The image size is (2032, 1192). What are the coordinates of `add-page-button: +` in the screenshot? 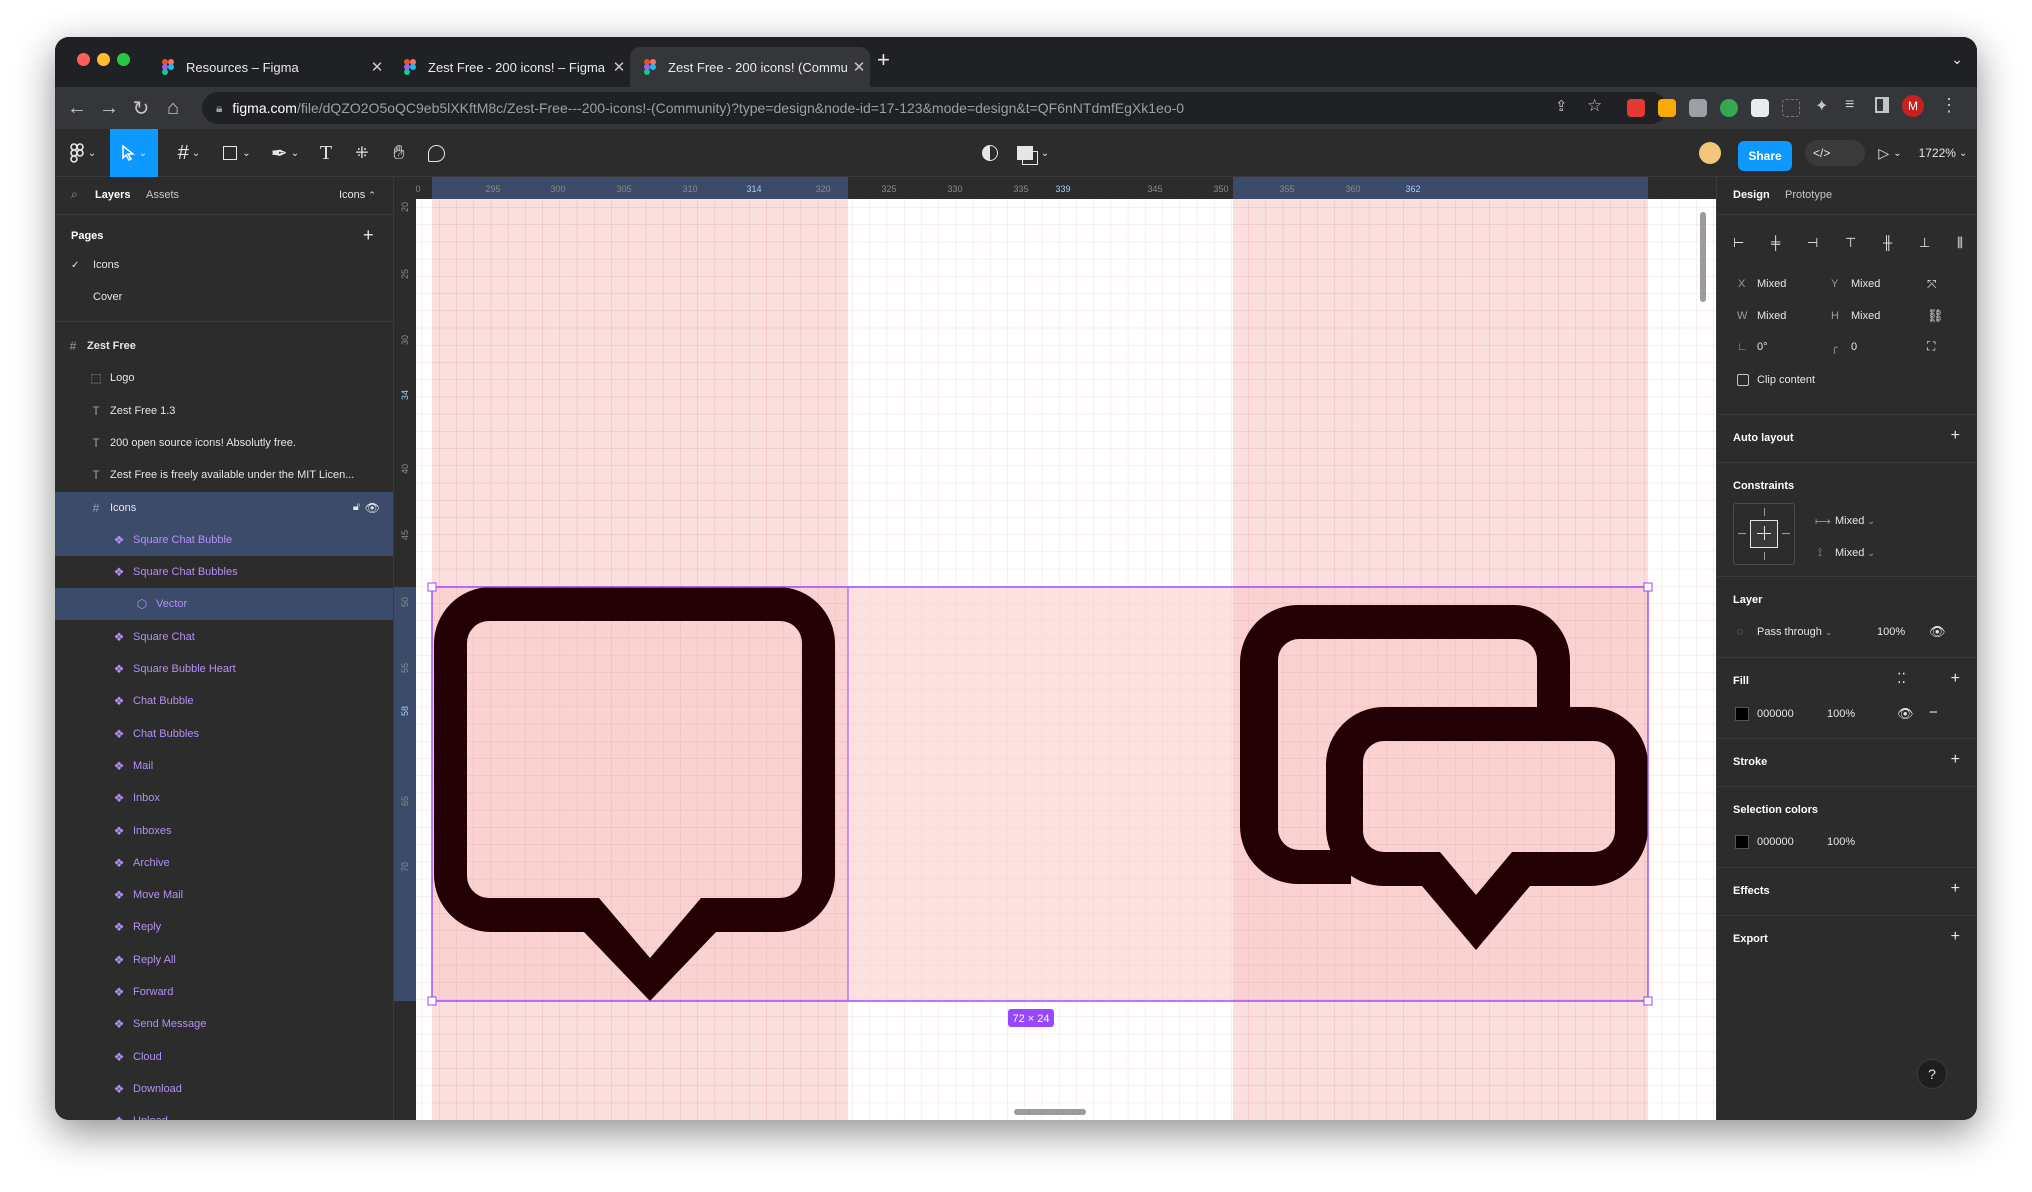 It's located at (368, 235).